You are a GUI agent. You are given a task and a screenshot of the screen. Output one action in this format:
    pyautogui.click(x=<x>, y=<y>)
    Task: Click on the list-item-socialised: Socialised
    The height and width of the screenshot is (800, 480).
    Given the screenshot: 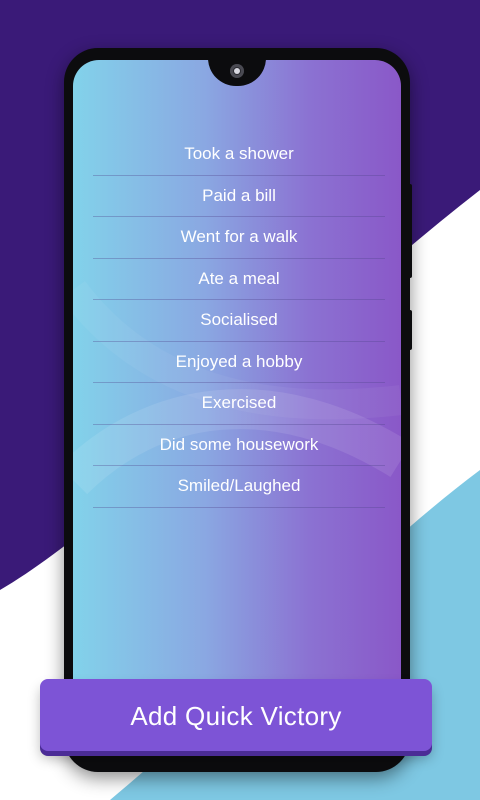 What is the action you would take?
    pyautogui.click(x=239, y=321)
    